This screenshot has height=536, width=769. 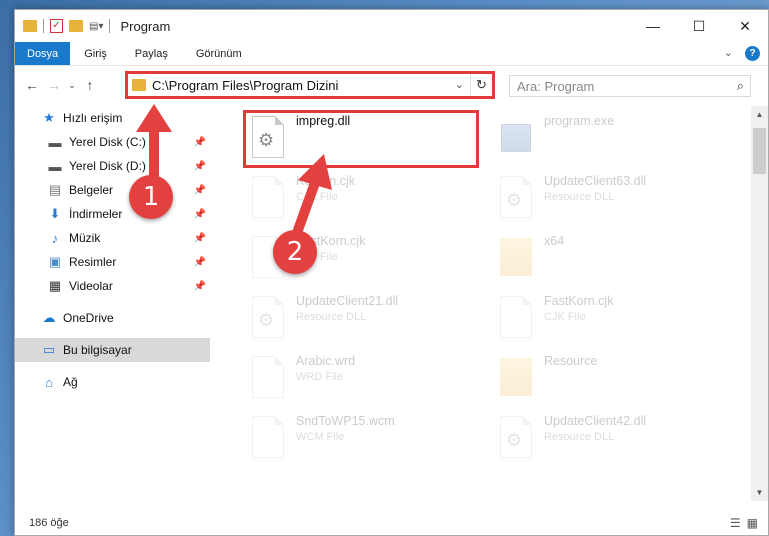 What do you see at coordinates (579, 121) in the screenshot?
I see `file-name: program.exe` at bounding box center [579, 121].